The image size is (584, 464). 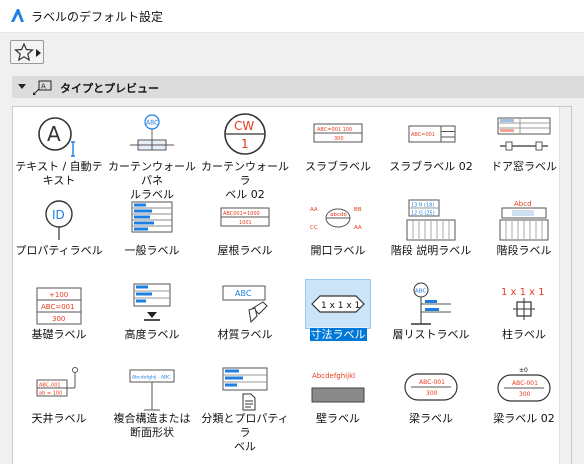 I want to click on opening-tr: BB, so click(x=358, y=210).